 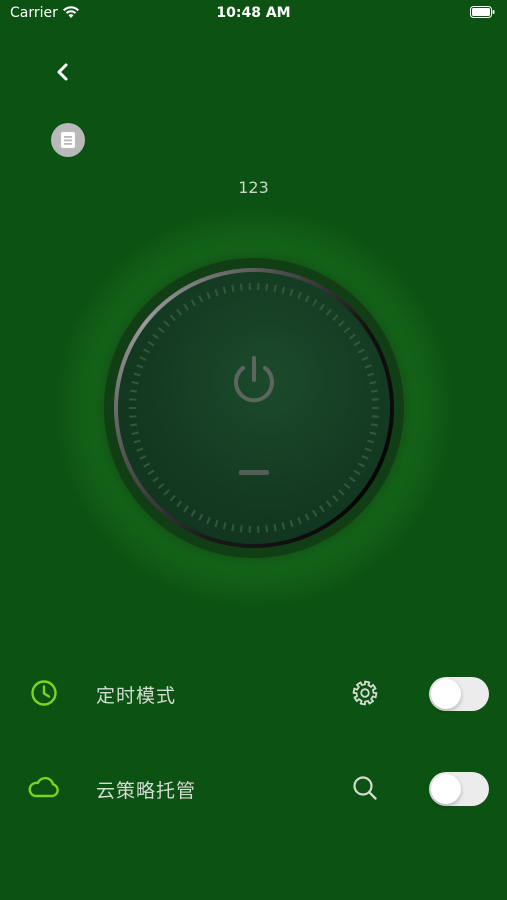 I want to click on clock-time: 10:48 AM, so click(x=253, y=13).